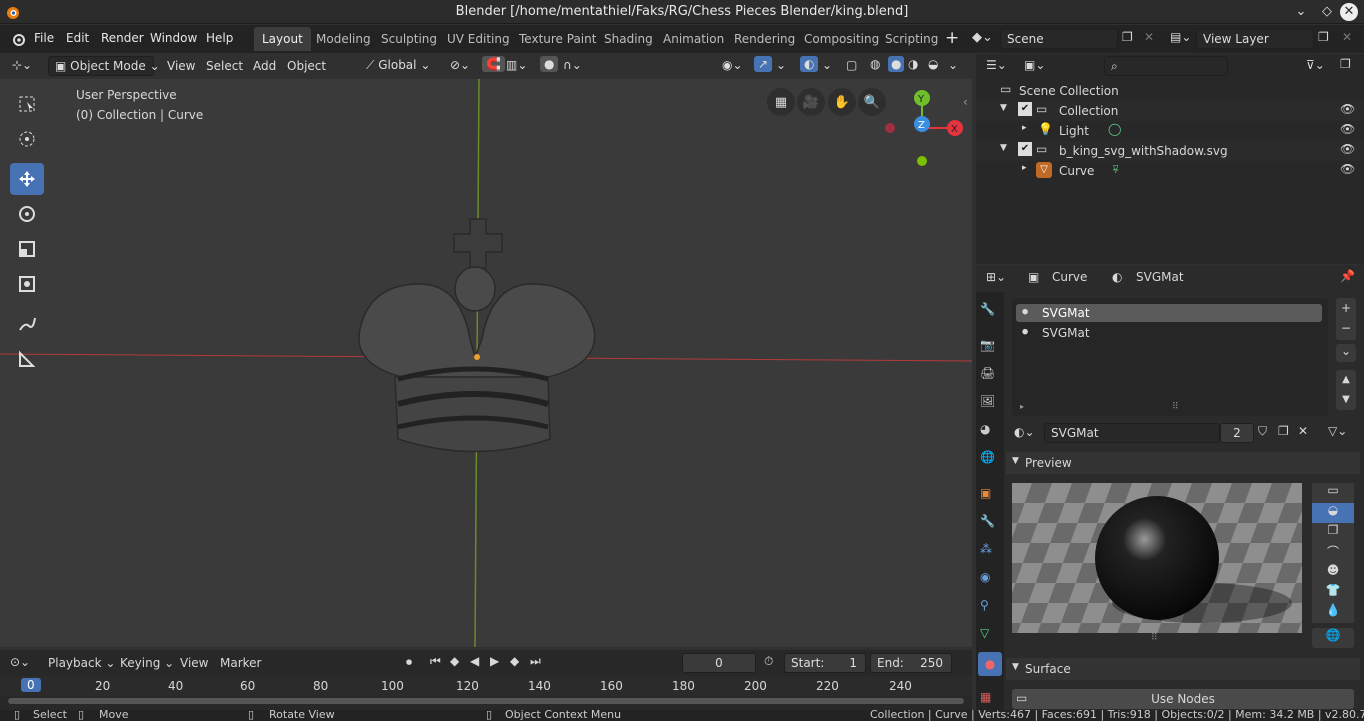 Image resolution: width=1364 pixels, height=721 pixels. I want to click on editor-type-icon: ⊹⌄, so click(22, 65).